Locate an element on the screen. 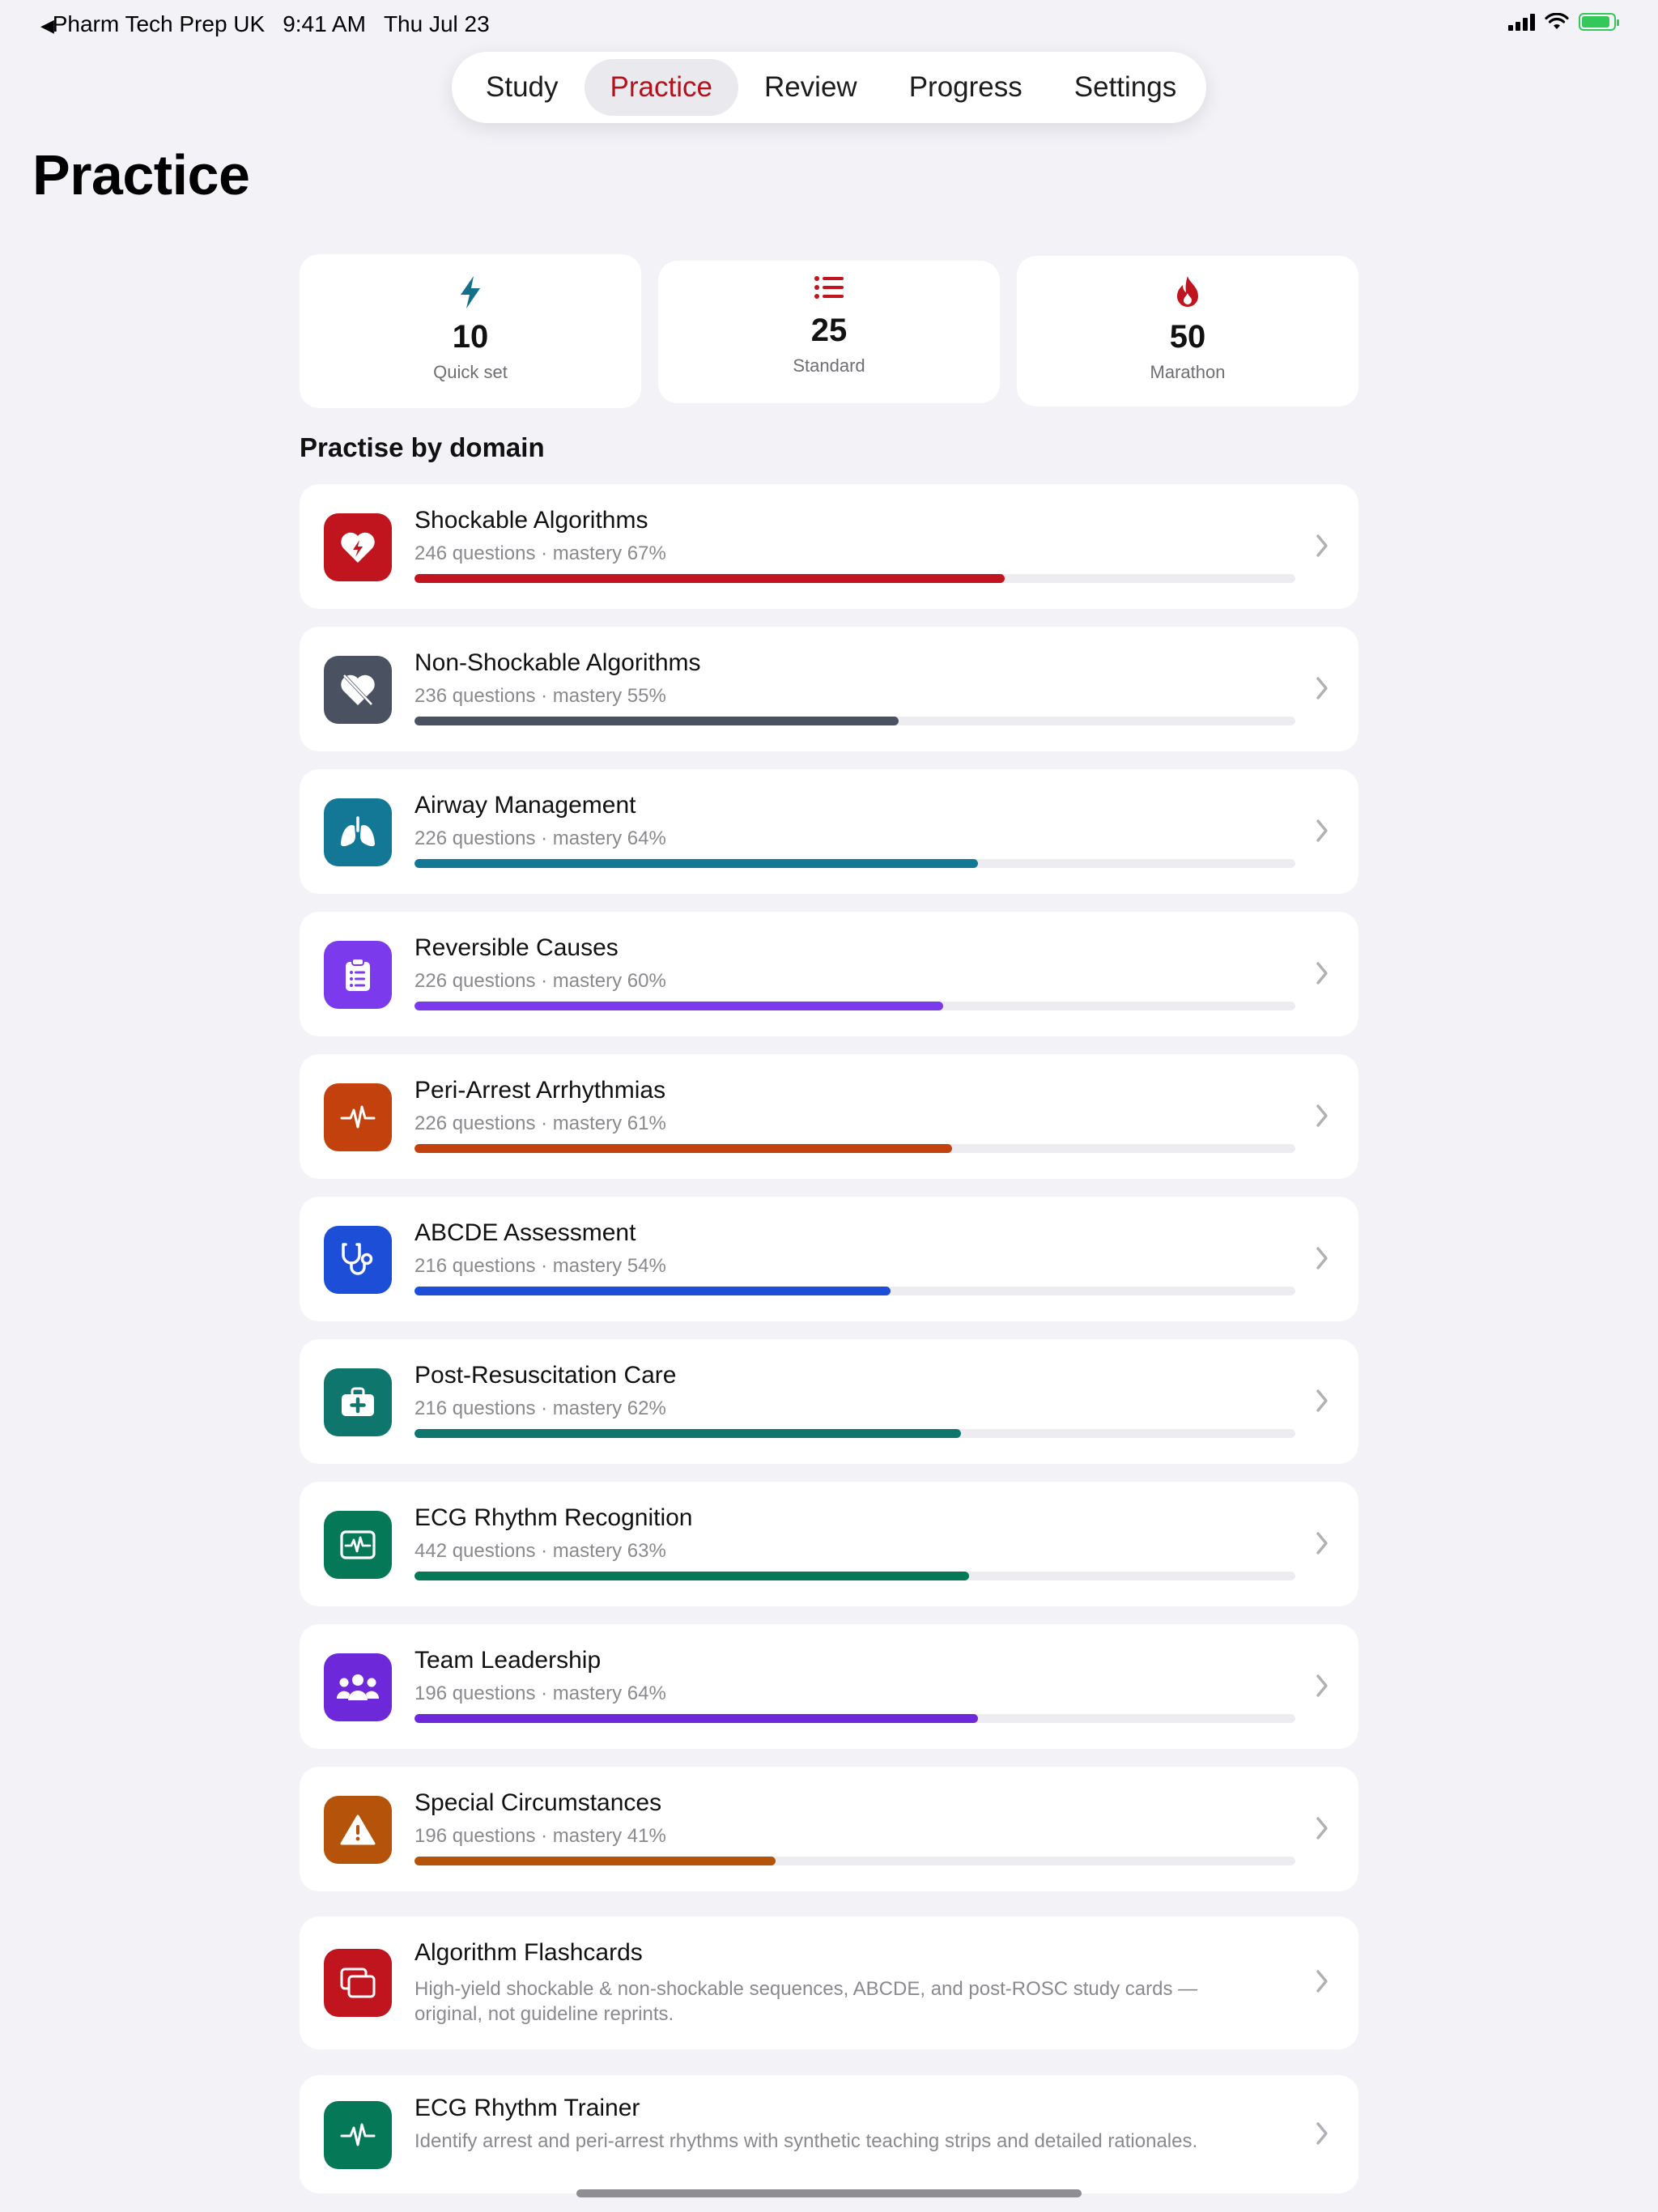 The height and width of the screenshot is (2212, 1658). tab-practice: Practice is located at coordinates (661, 87).